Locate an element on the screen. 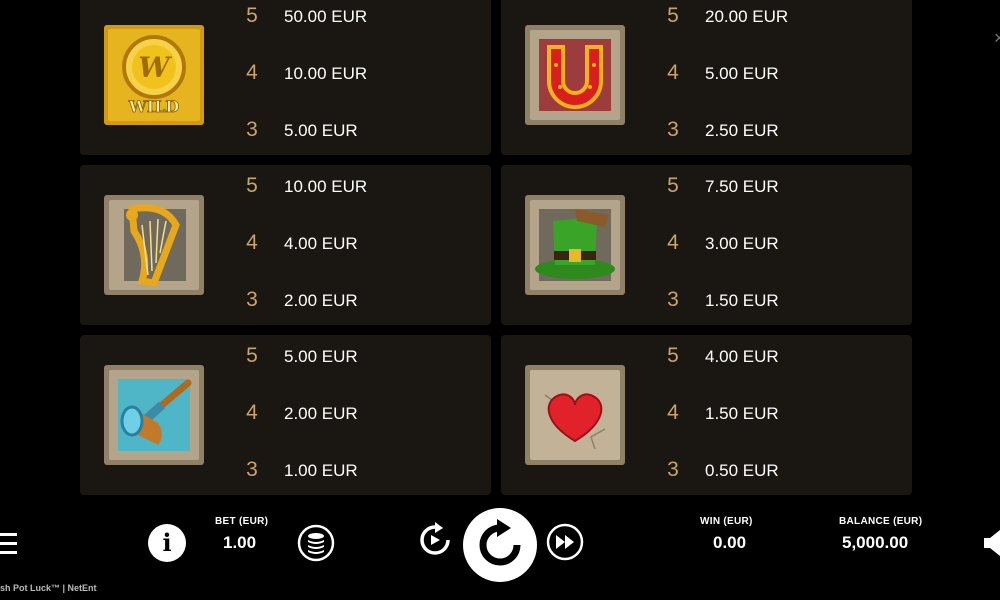 The width and height of the screenshot is (1000, 600). pay-row: 5 5.00 EUR is located at coordinates (355, 357).